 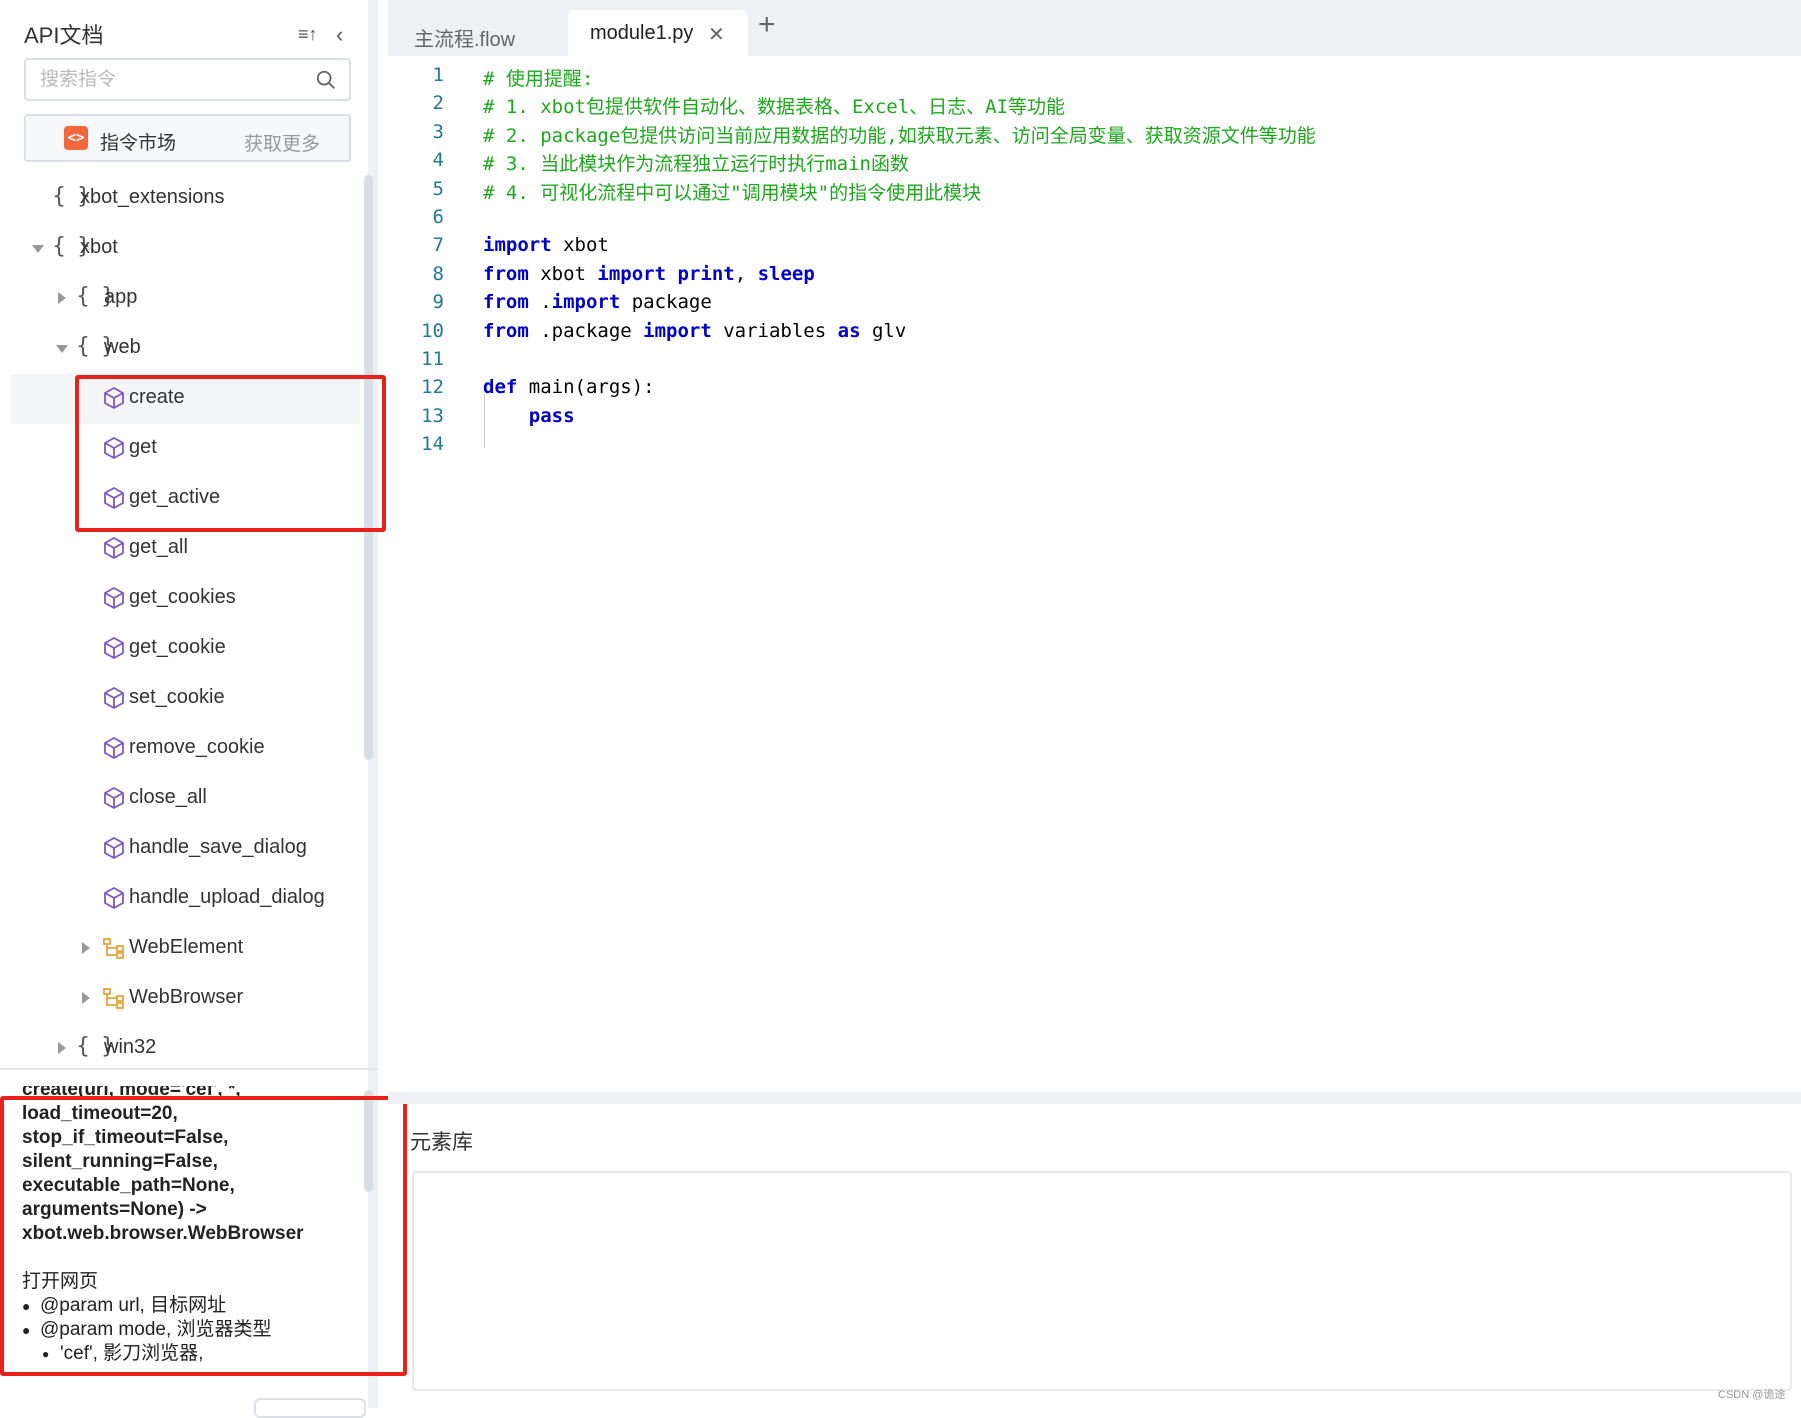 What do you see at coordinates (1094, 362) in the screenshot?
I see `code-line: 11` at bounding box center [1094, 362].